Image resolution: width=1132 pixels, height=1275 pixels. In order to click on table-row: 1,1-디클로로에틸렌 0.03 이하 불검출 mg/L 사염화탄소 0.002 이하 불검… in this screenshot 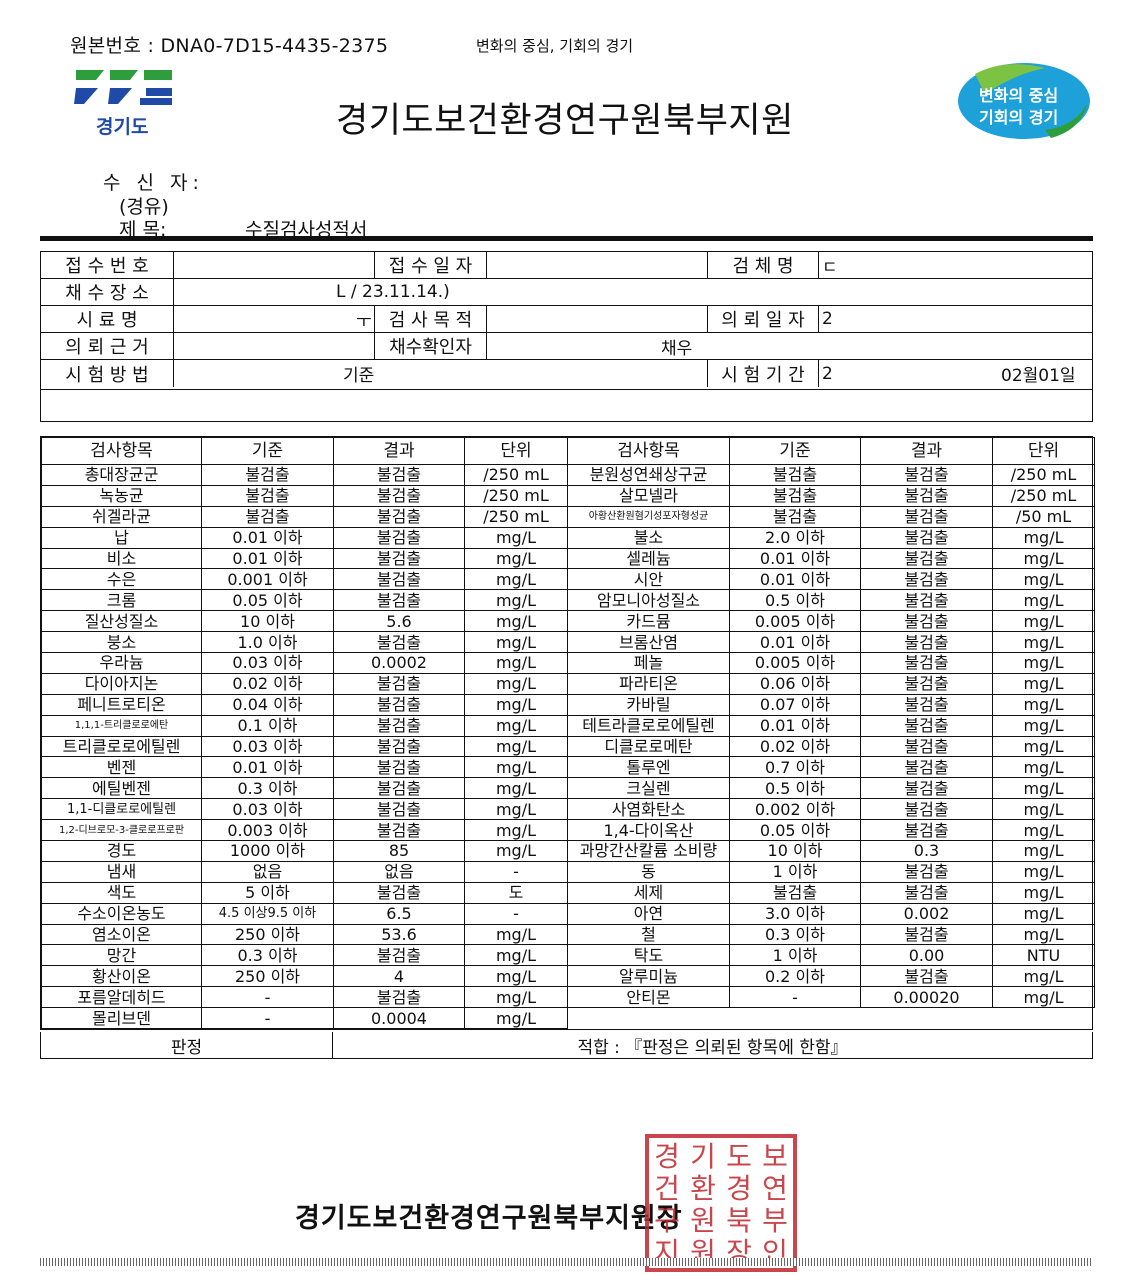, I will do `click(568, 809)`.